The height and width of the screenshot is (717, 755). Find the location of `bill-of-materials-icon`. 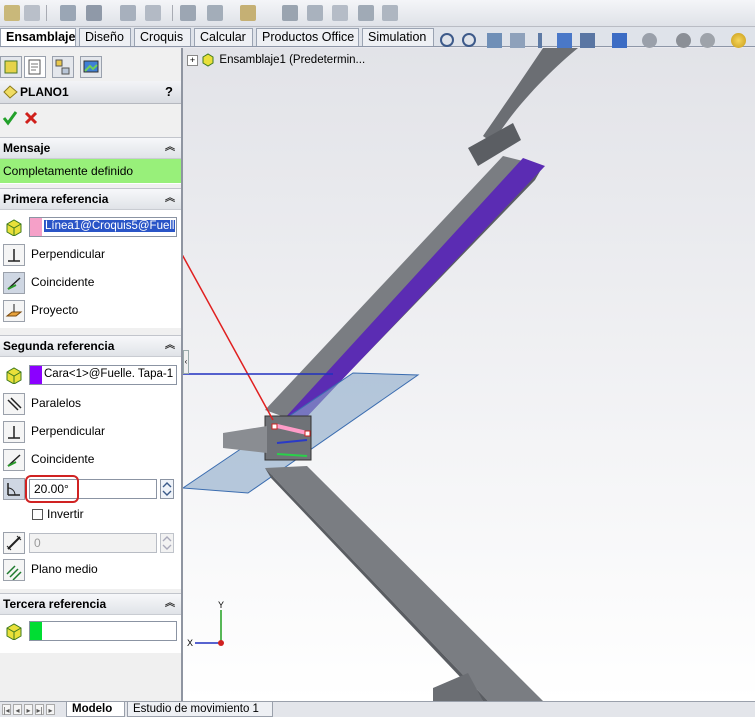

bill-of-materials-icon is located at coordinates (315, 13).